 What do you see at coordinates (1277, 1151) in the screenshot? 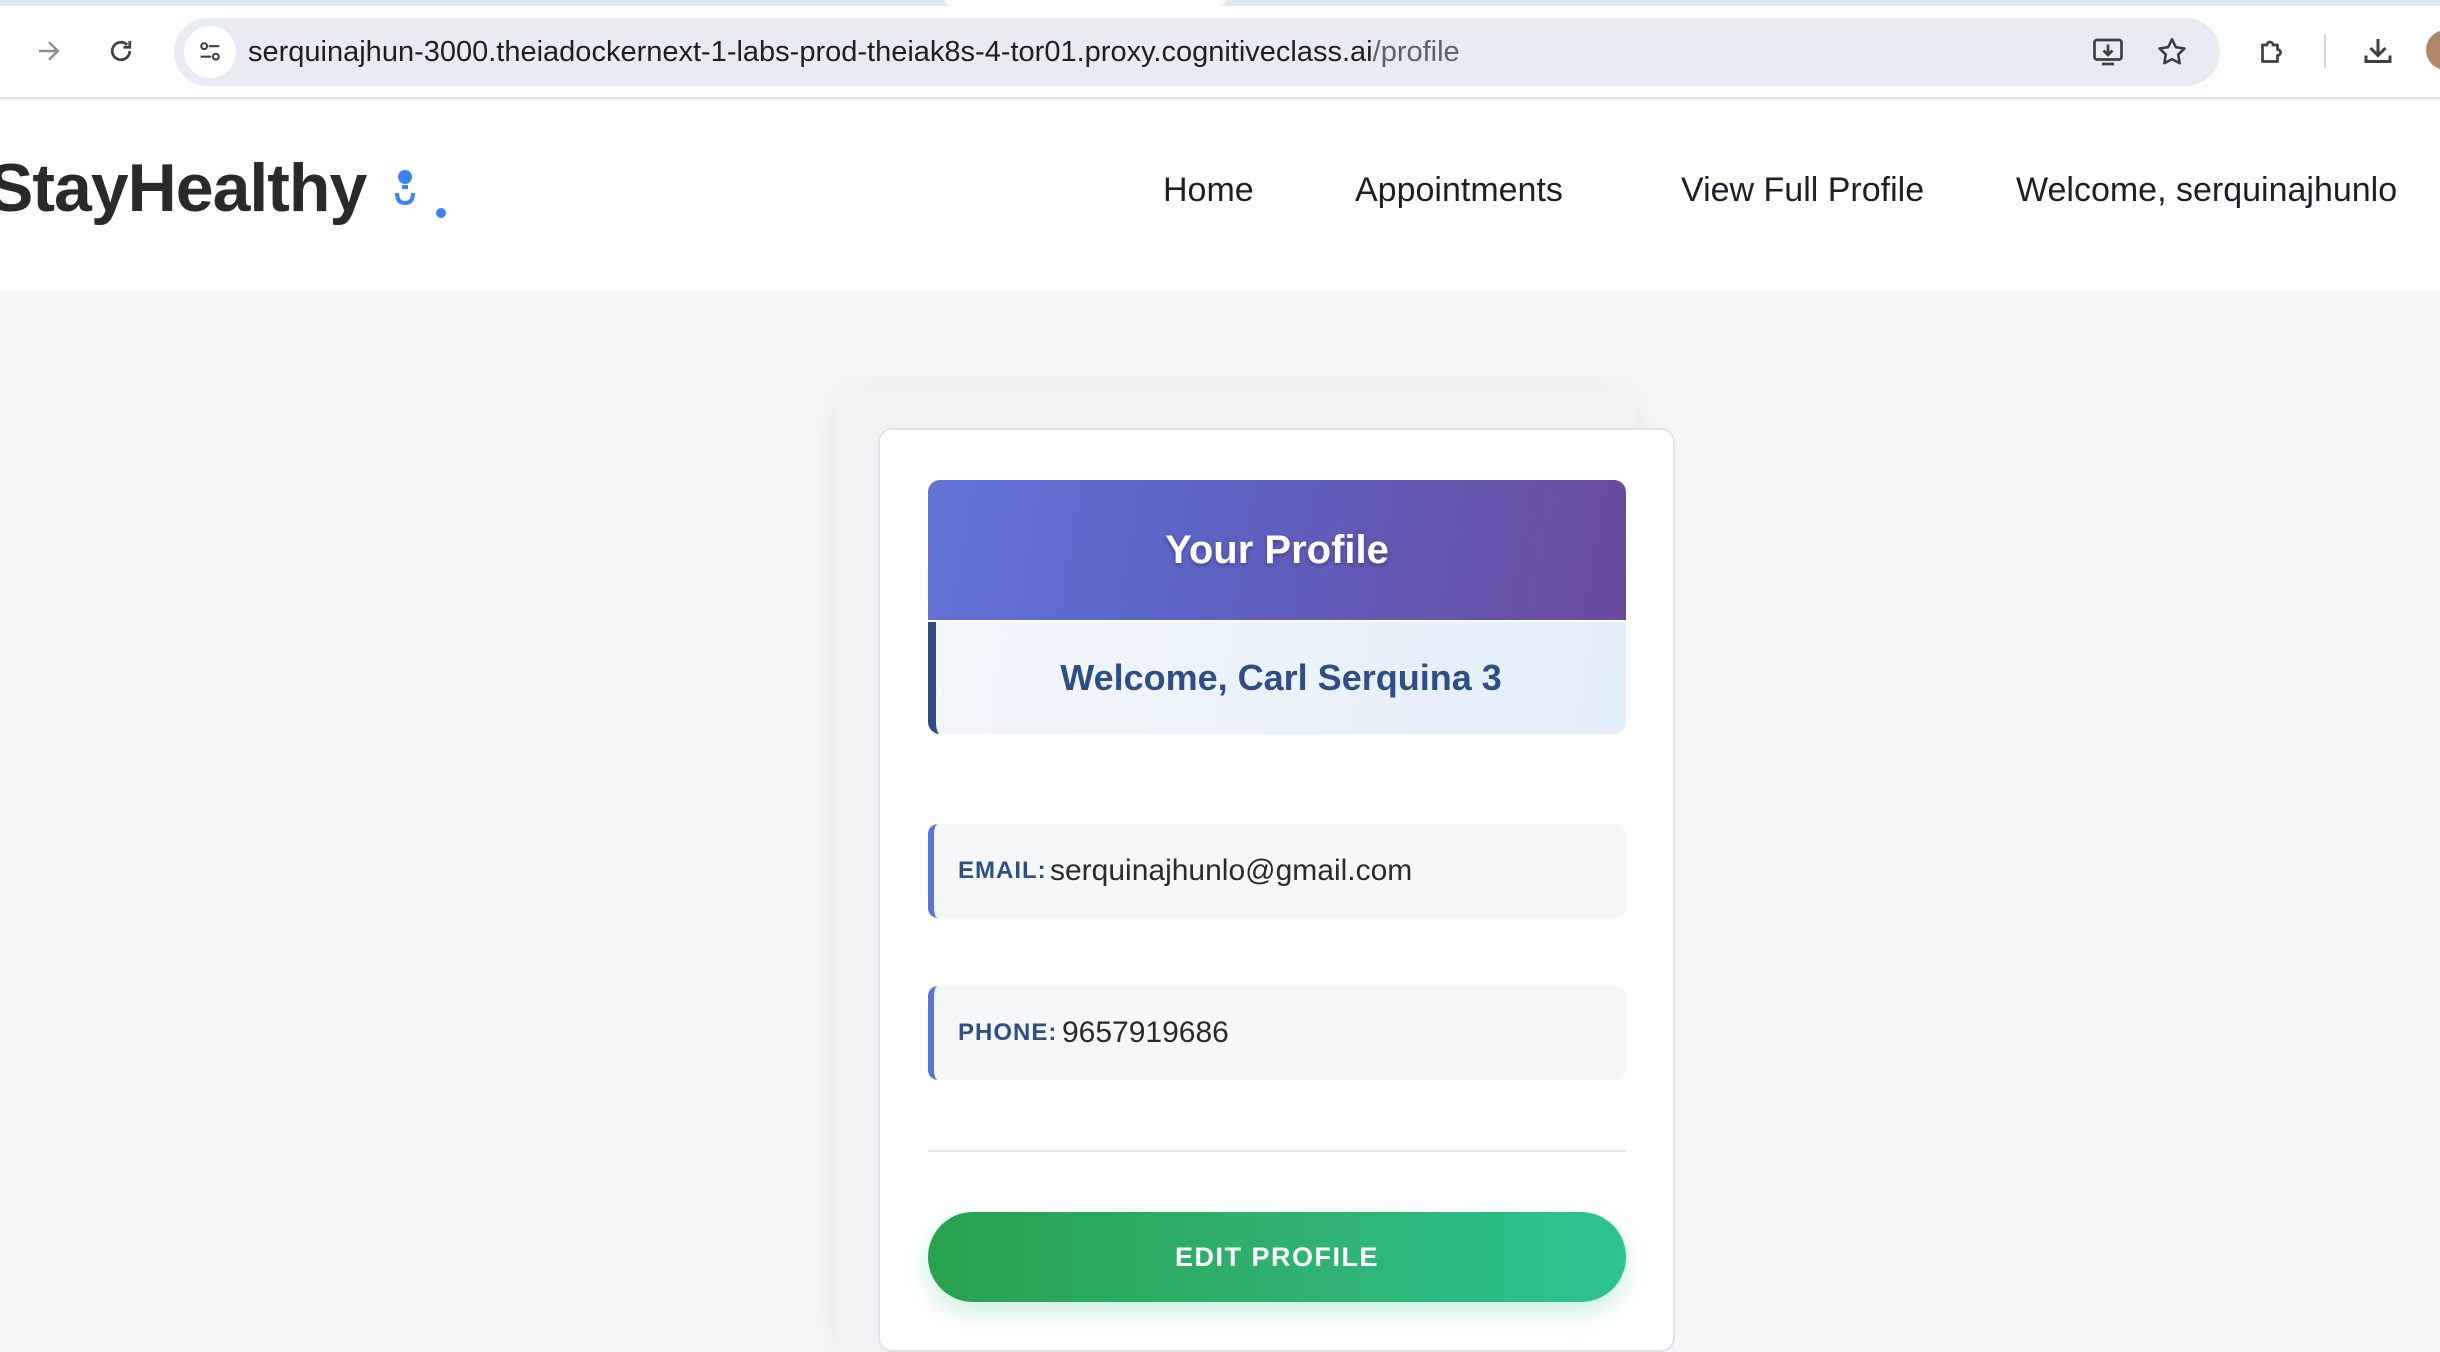
I see `card-divider` at bounding box center [1277, 1151].